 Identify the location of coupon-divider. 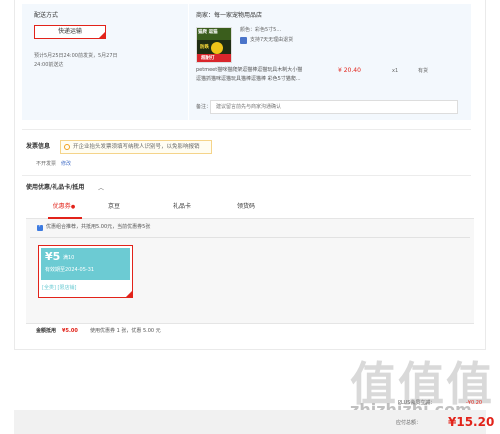
(250, 237).